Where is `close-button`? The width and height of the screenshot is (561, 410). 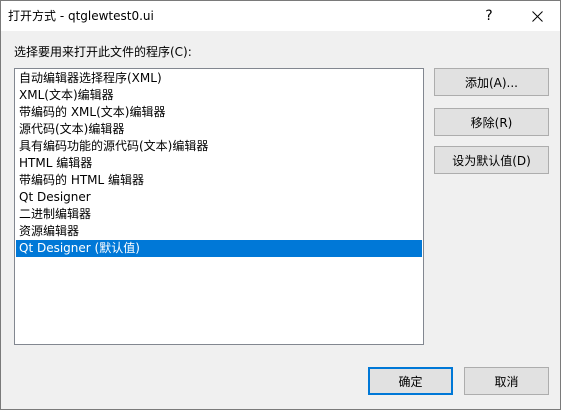
close-button is located at coordinates (537, 16).